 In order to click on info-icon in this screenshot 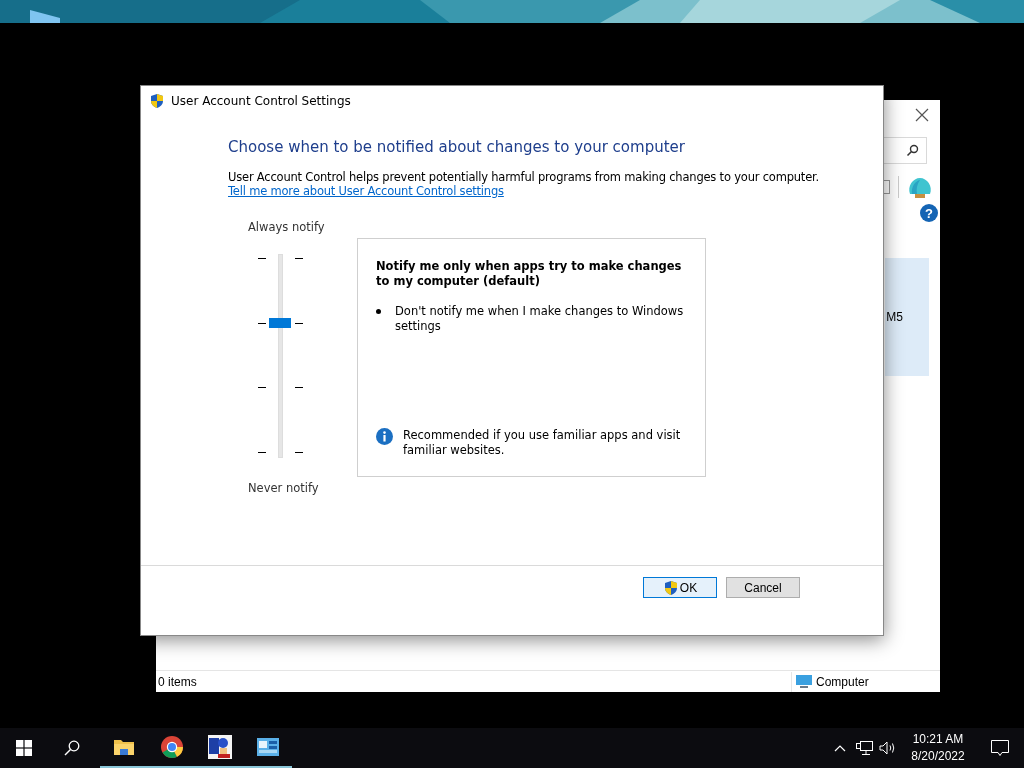, I will do `click(384, 436)`.